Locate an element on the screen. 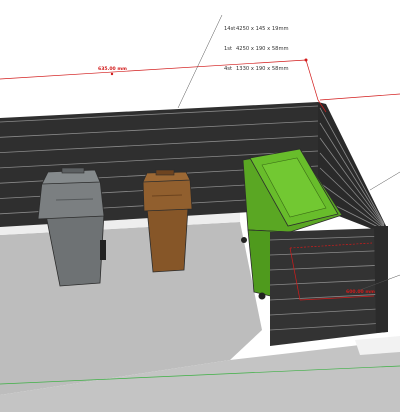 Image resolution: width=400 pixels, height=412 pixels. enclosure-width-dimension: 600.00 mm is located at coordinates (360, 292).